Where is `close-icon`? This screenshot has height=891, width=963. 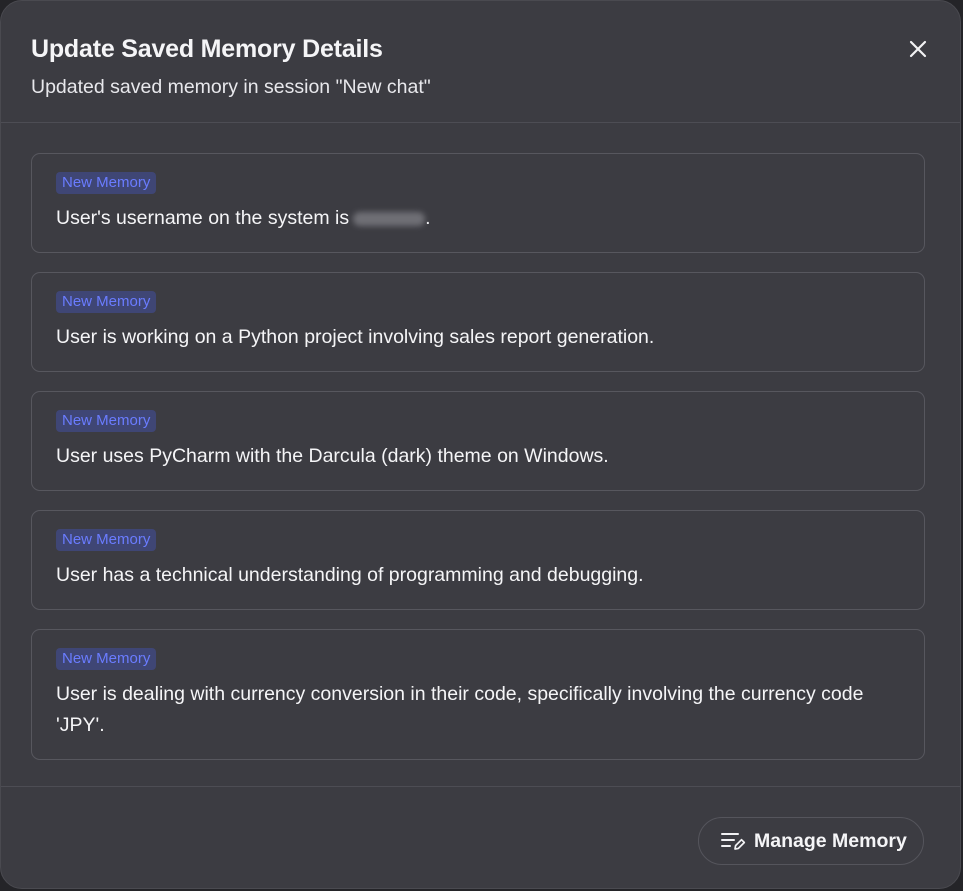
close-icon is located at coordinates (918, 49).